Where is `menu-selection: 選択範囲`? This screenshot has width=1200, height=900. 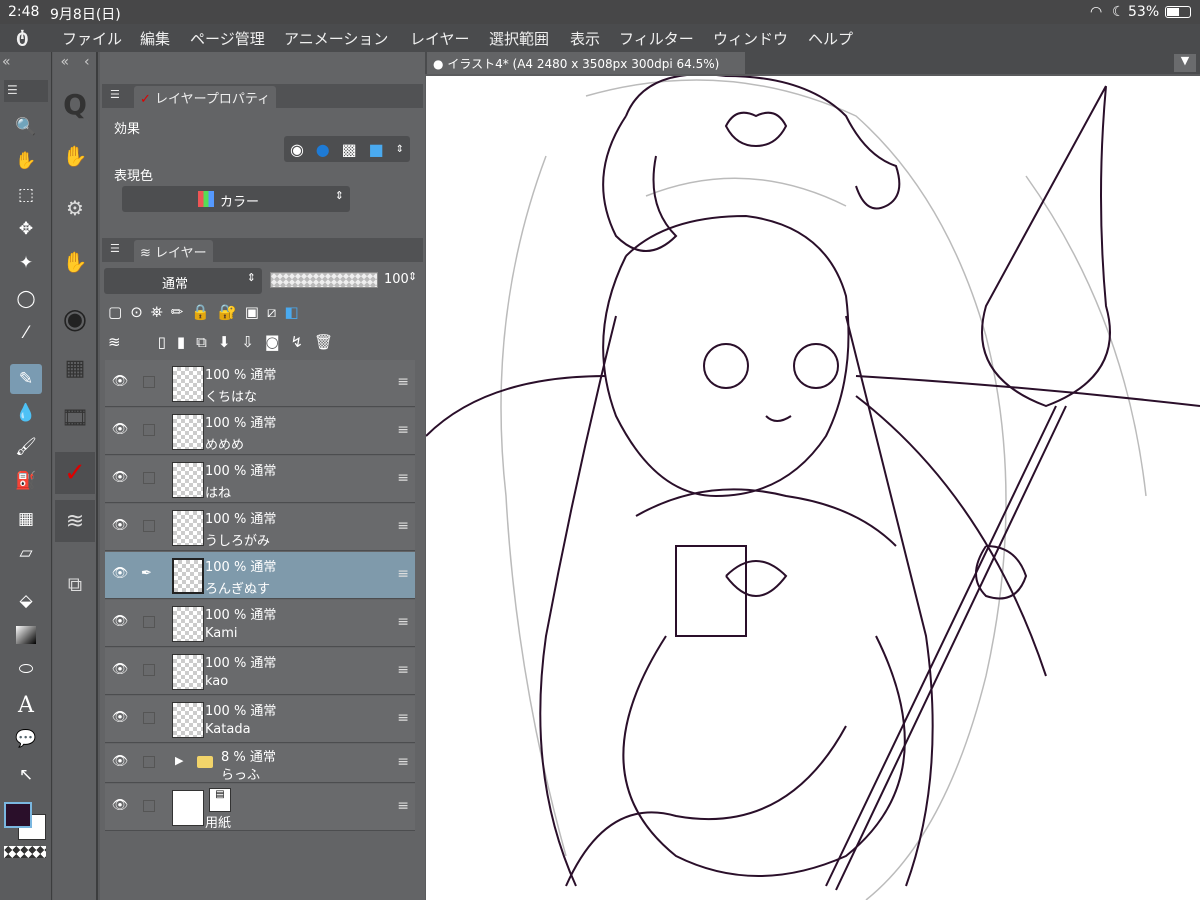 menu-selection: 選択範囲 is located at coordinates (519, 38).